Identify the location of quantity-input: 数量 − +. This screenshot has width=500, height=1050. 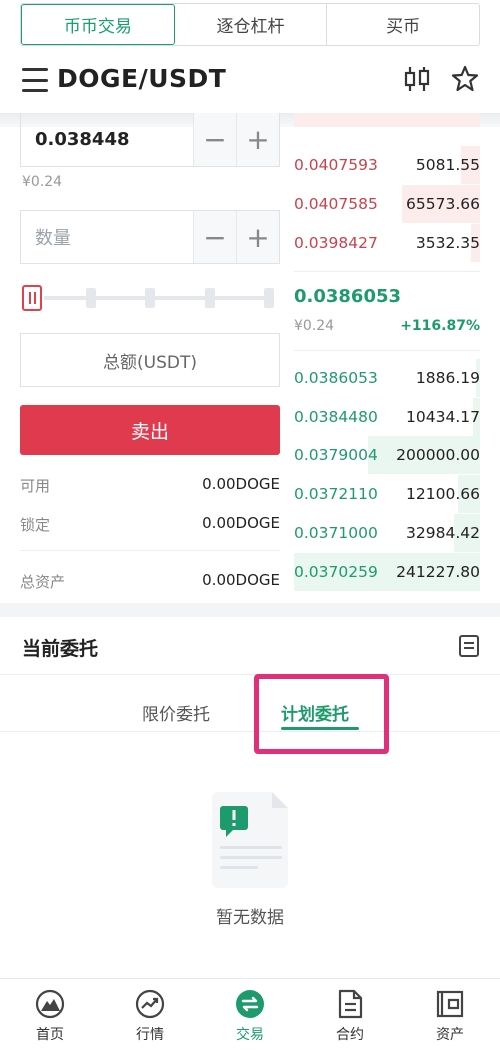
(150, 237).